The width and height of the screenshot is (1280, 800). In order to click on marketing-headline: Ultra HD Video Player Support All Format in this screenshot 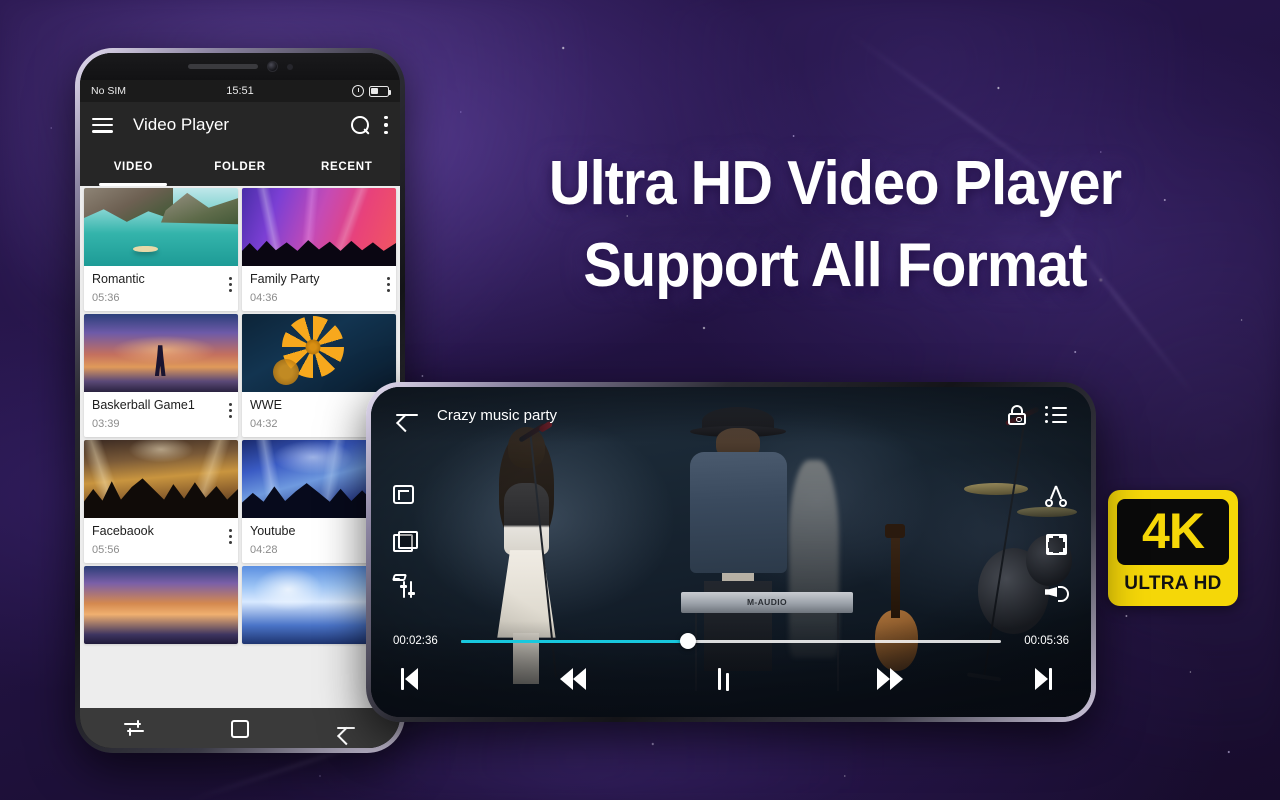, I will do `click(835, 225)`.